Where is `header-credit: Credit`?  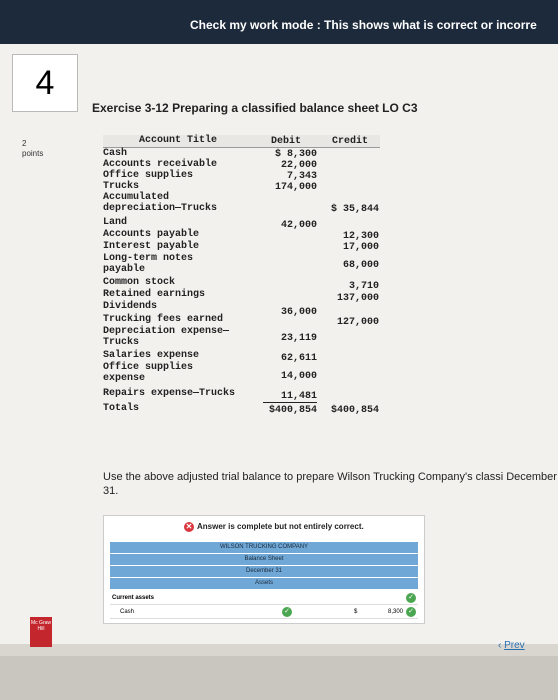
header-credit: Credit is located at coordinates (349, 141).